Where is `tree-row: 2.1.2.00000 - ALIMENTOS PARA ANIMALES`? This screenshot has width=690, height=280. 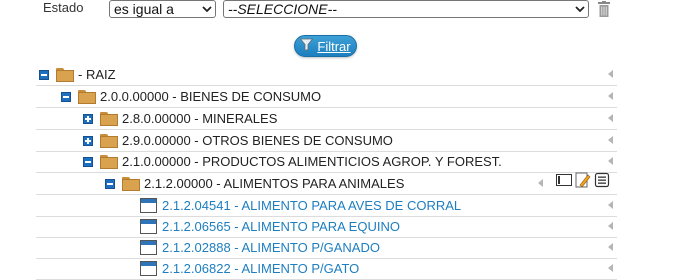 tree-row: 2.1.2.00000 - ALIMENTOS PARA ANIMALES is located at coordinates (326, 183).